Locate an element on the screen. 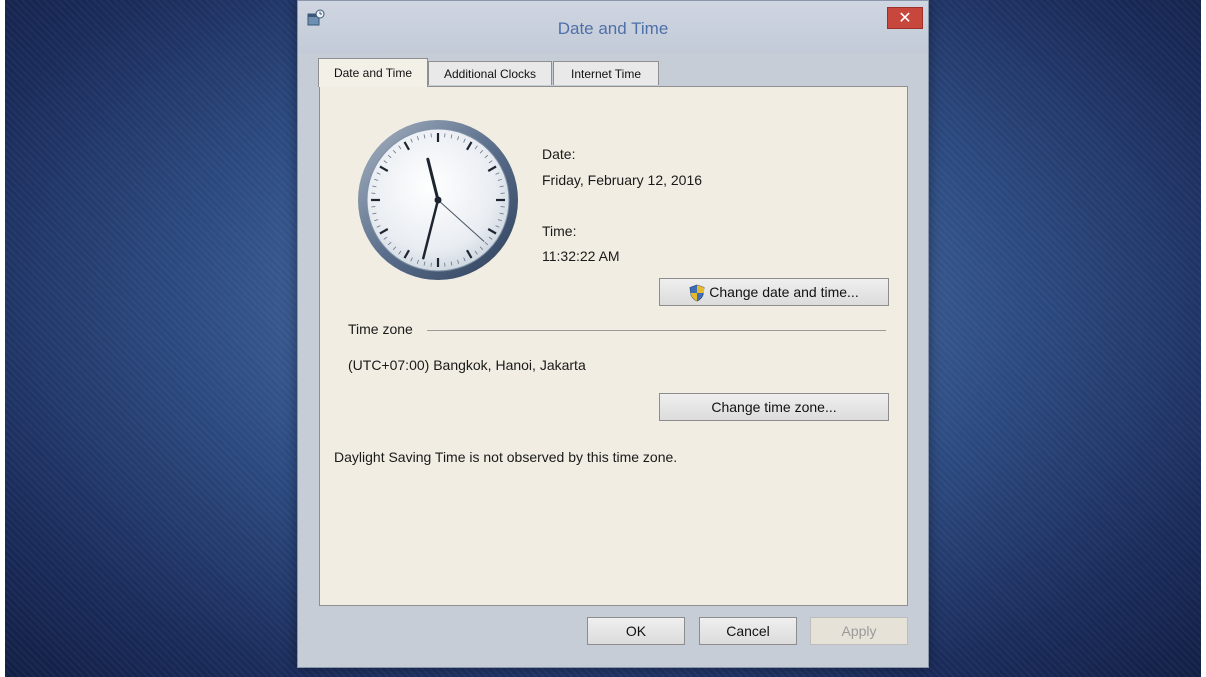 The height and width of the screenshot is (677, 1206). time-zone-divider is located at coordinates (656, 330).